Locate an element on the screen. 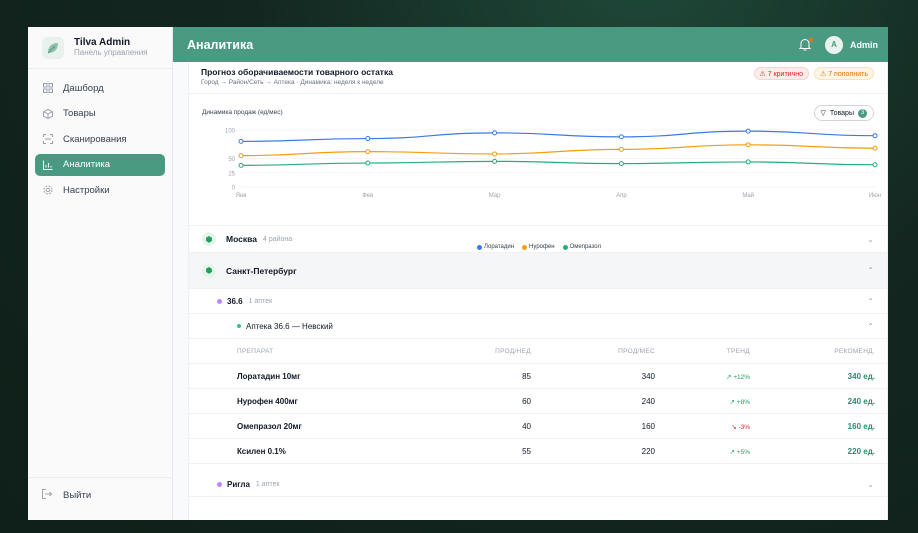 The width and height of the screenshot is (918, 533). brand: Tilva Admin Панель управления is located at coordinates (100, 48).